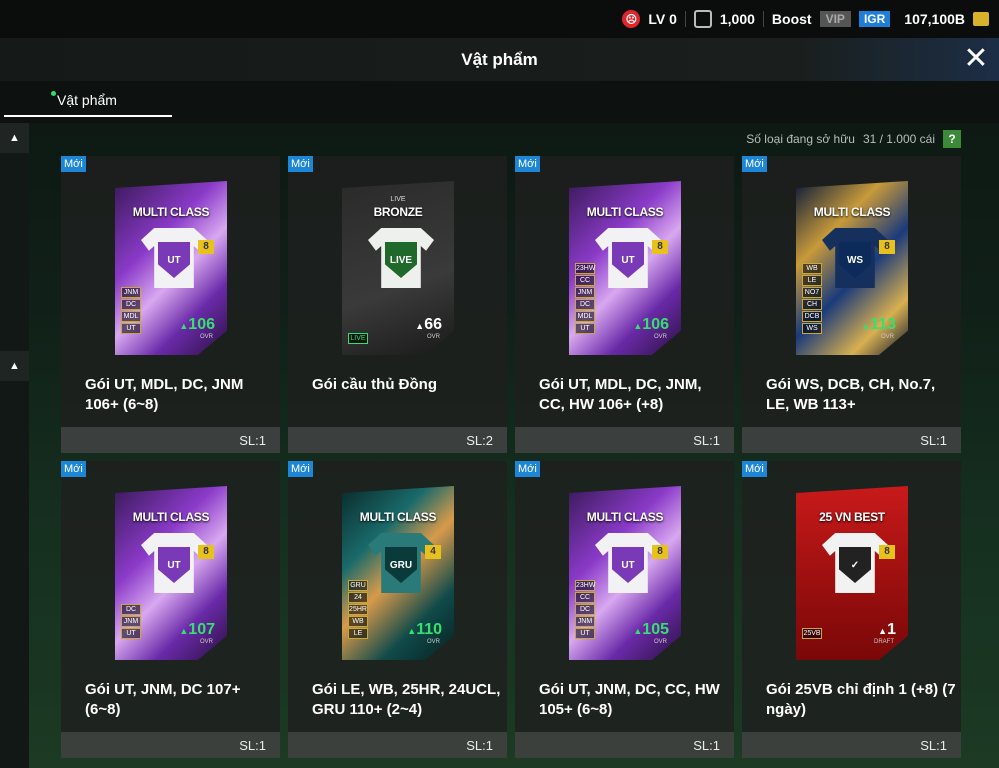 The height and width of the screenshot is (768, 999). I want to click on live-tag: LIVE, so click(358, 338).